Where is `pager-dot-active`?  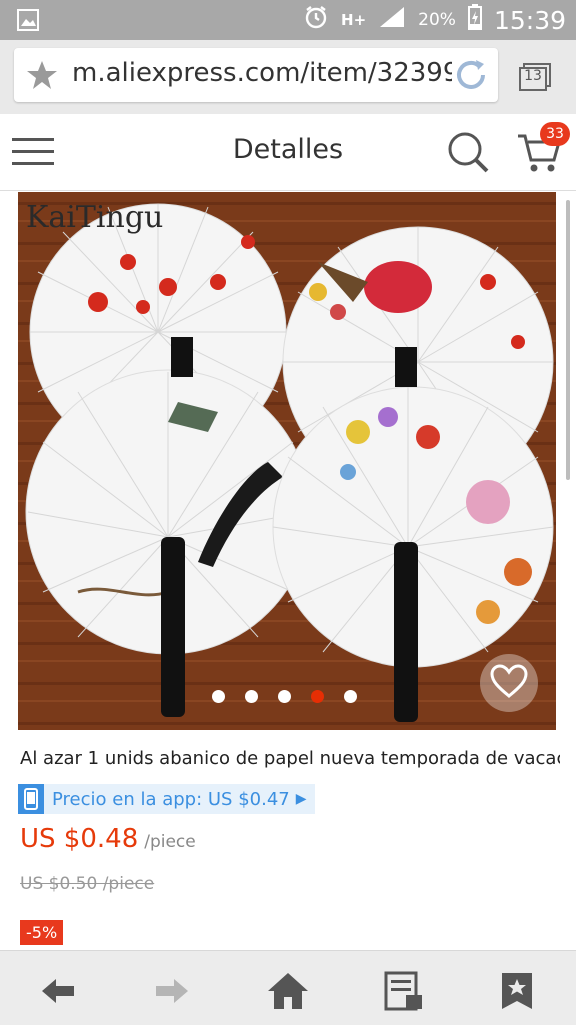
pager-dot-active is located at coordinates (317, 696).